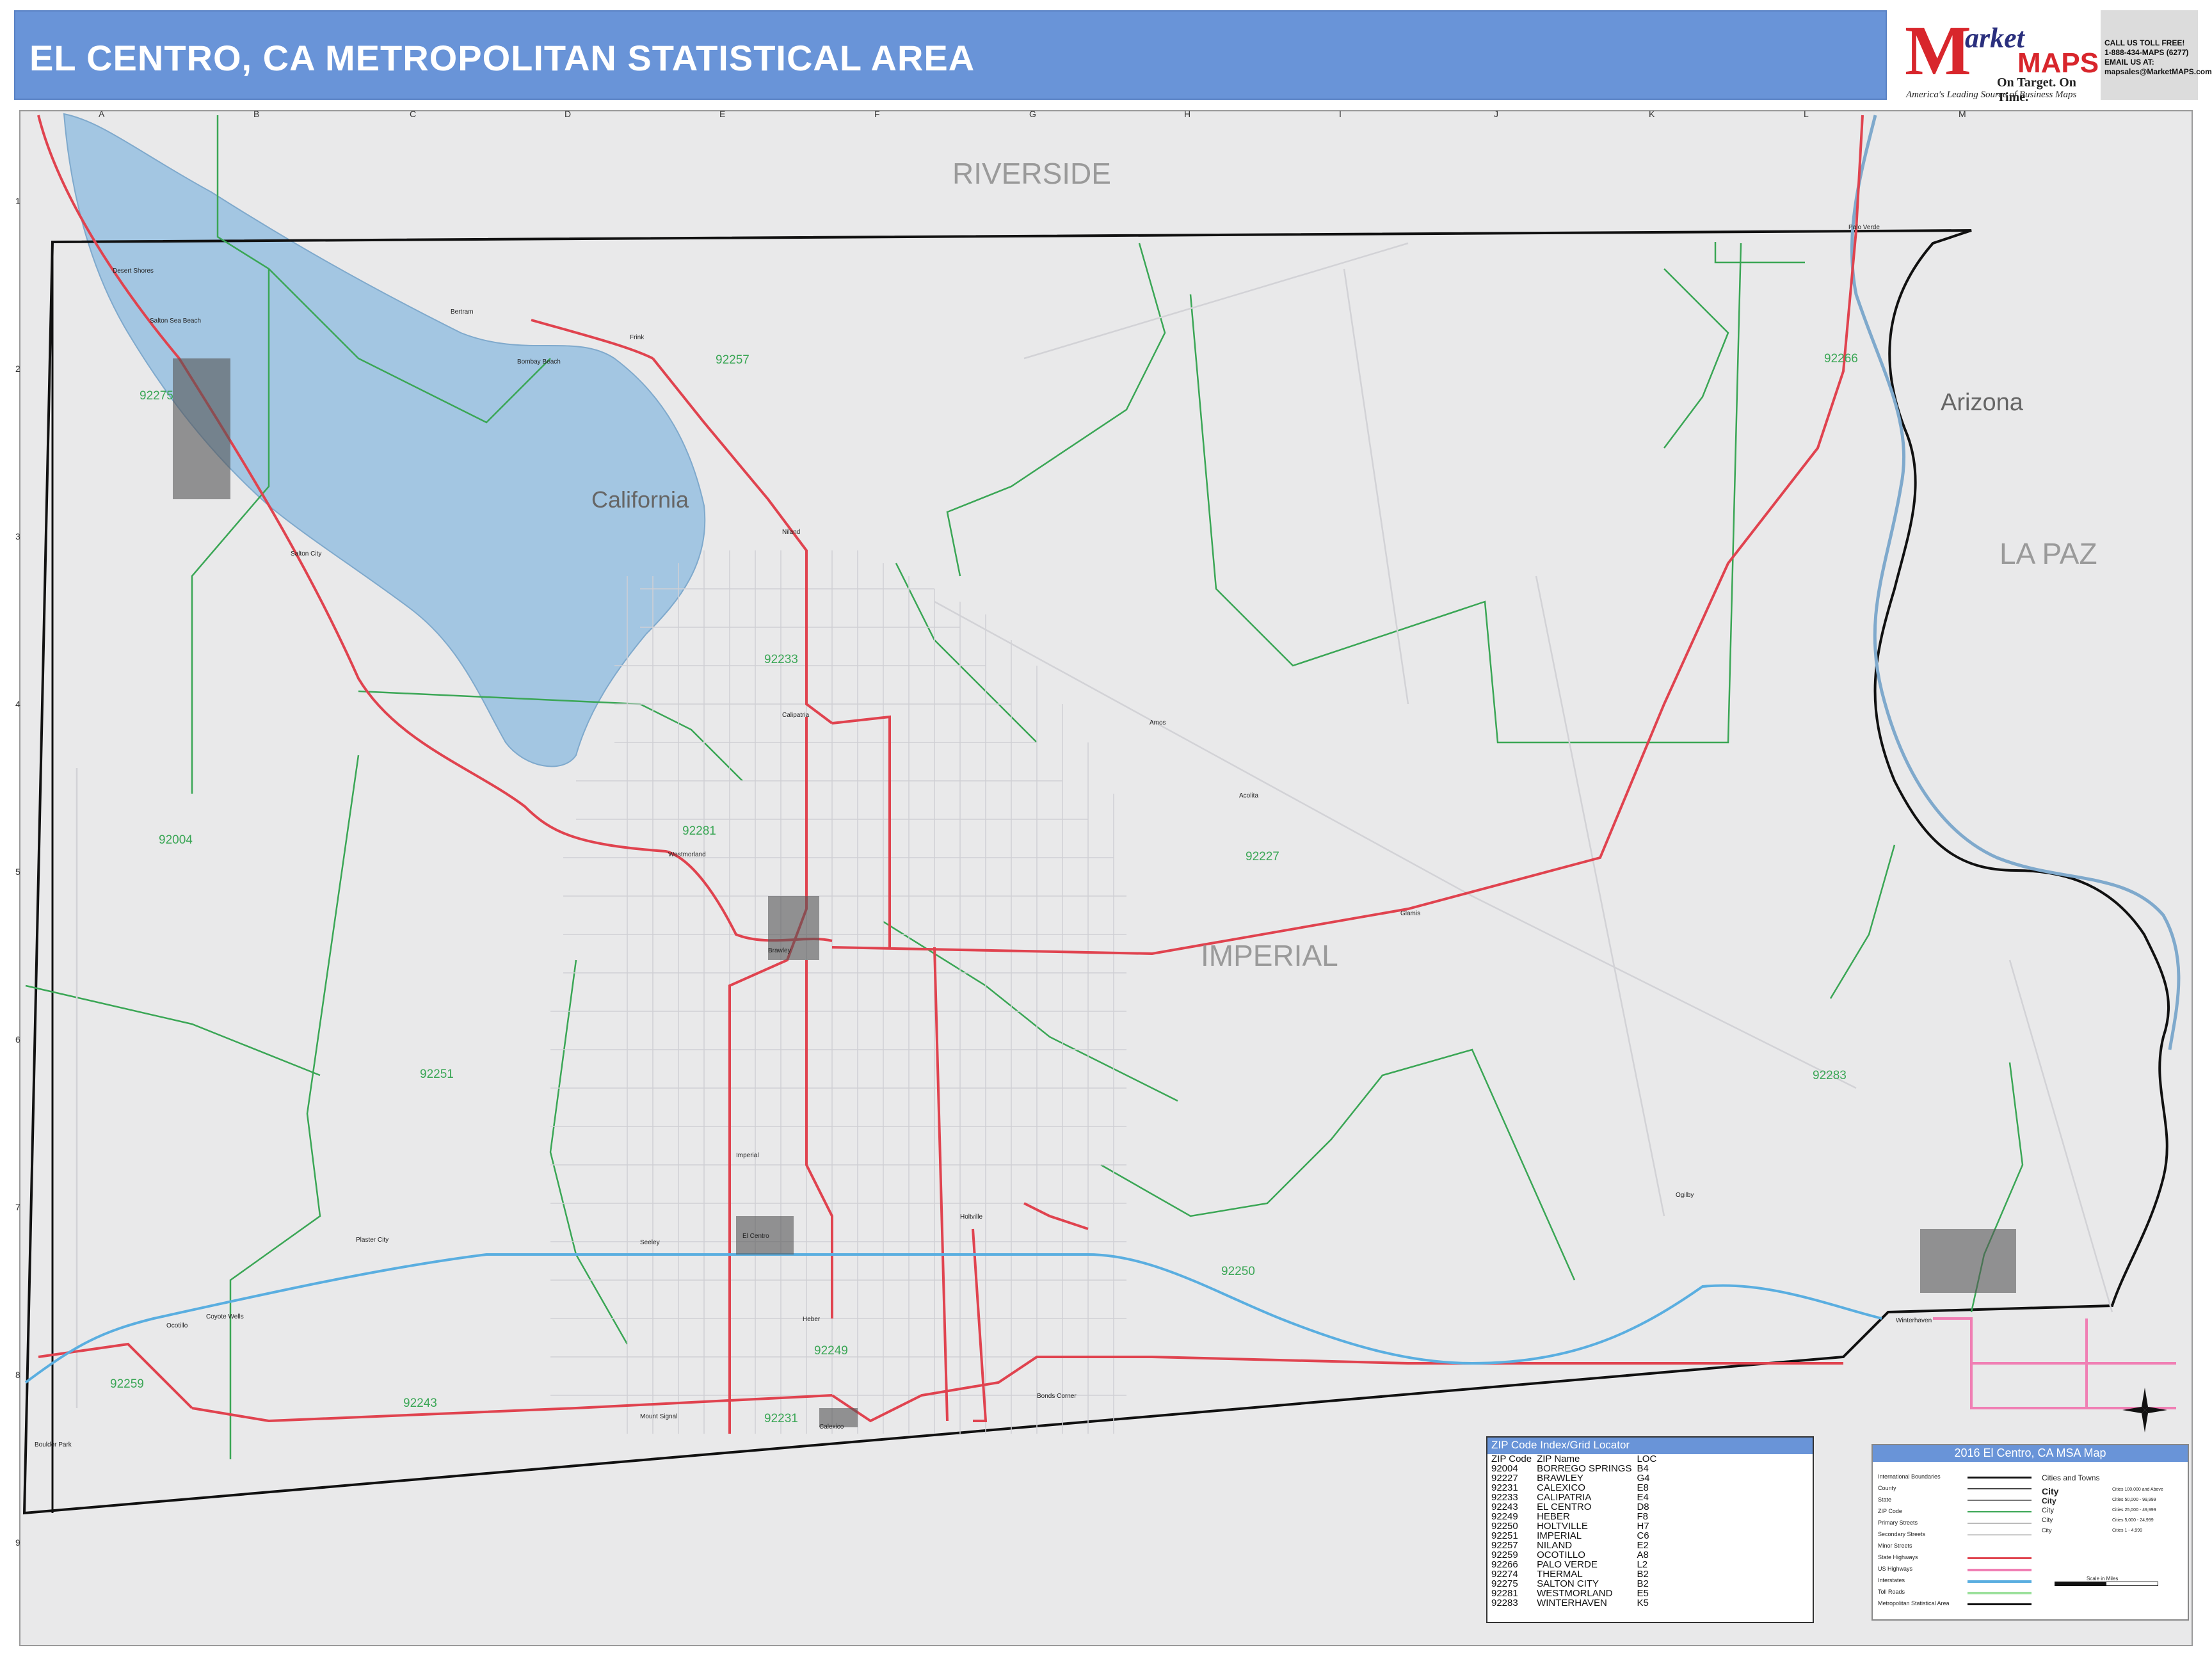  What do you see at coordinates (1909, 1476) in the screenshot?
I see `legend-label: International Boundaries` at bounding box center [1909, 1476].